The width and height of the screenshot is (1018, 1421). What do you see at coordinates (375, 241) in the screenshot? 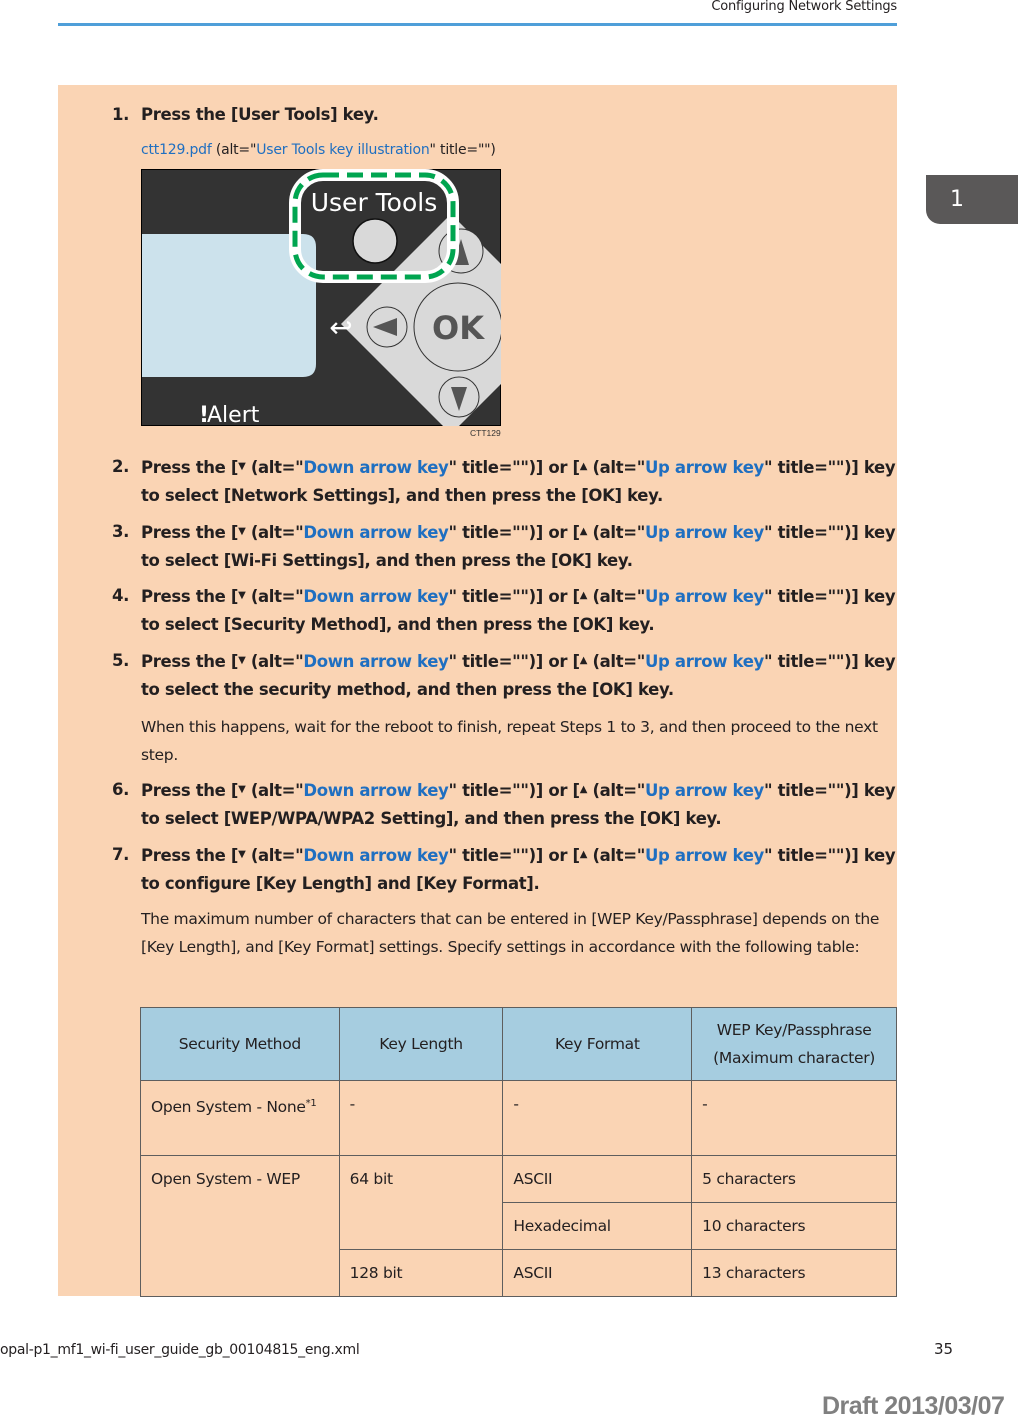
I see `user-tools-key` at bounding box center [375, 241].